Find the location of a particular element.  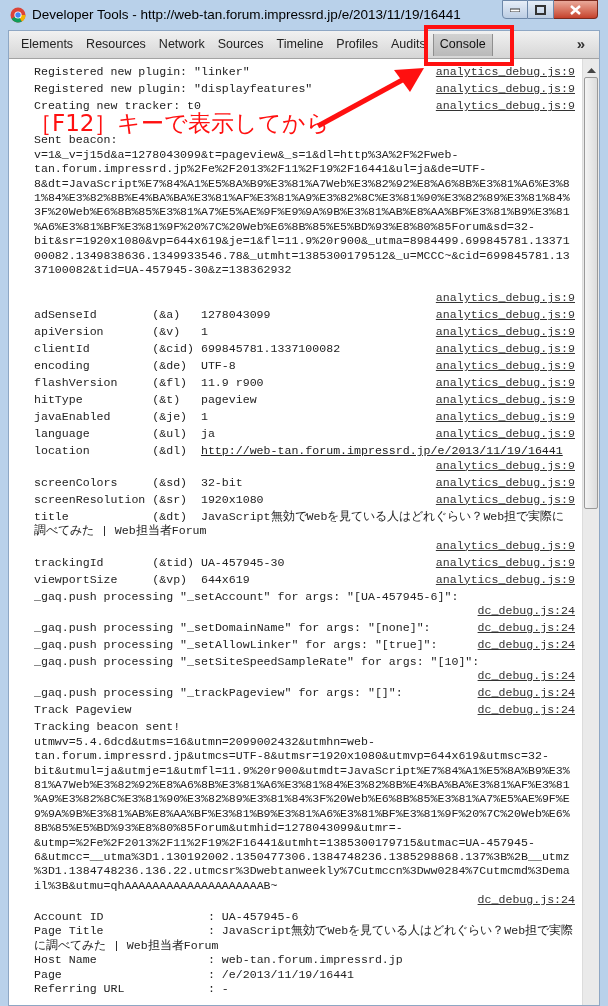

minimize-icon is located at coordinates (515, 9).